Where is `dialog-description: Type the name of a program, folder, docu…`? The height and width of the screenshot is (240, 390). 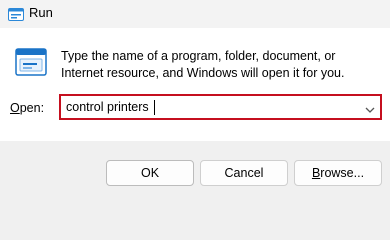
dialog-description: Type the name of a program, folder, docu… is located at coordinates (203, 64).